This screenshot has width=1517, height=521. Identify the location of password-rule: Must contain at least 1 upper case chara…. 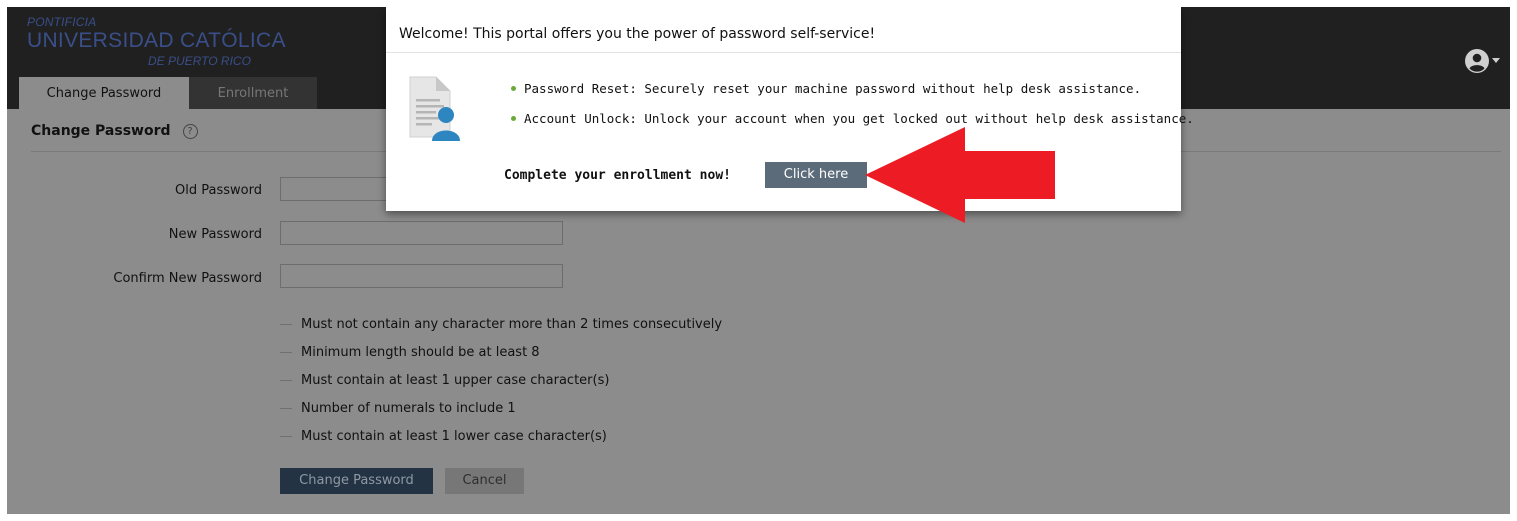
(501, 380).